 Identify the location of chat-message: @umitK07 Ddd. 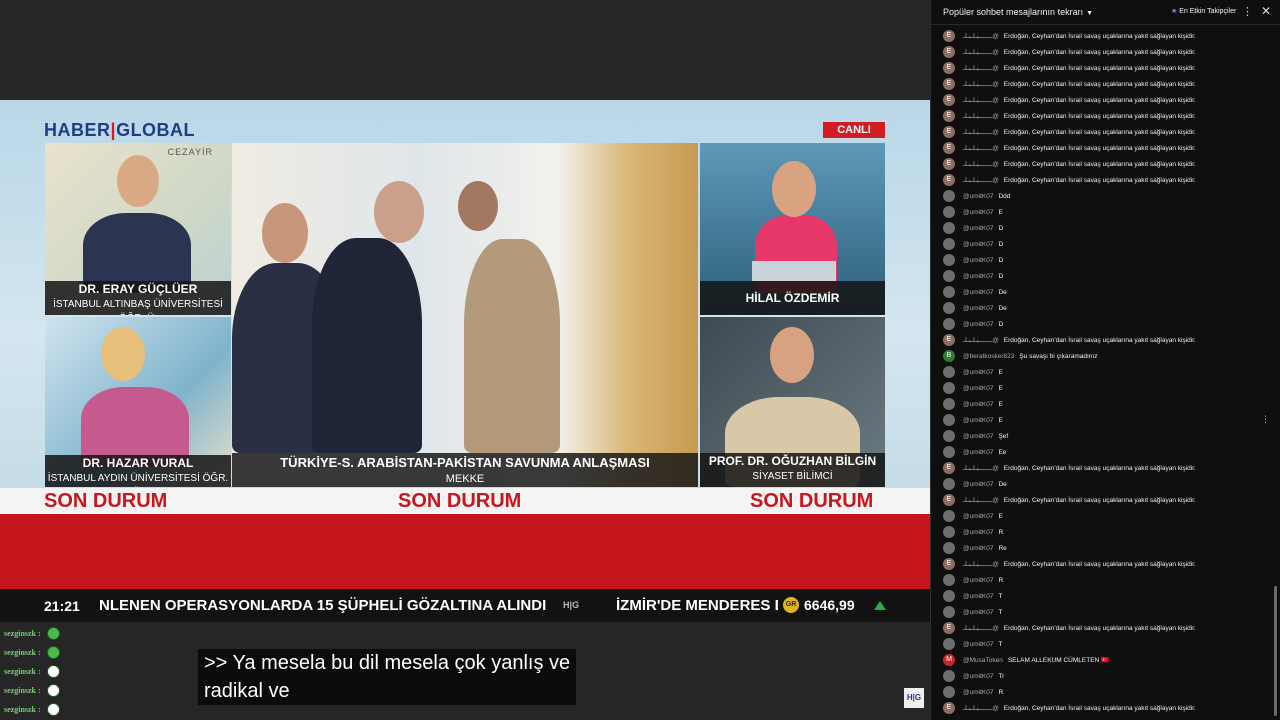
(1101, 196).